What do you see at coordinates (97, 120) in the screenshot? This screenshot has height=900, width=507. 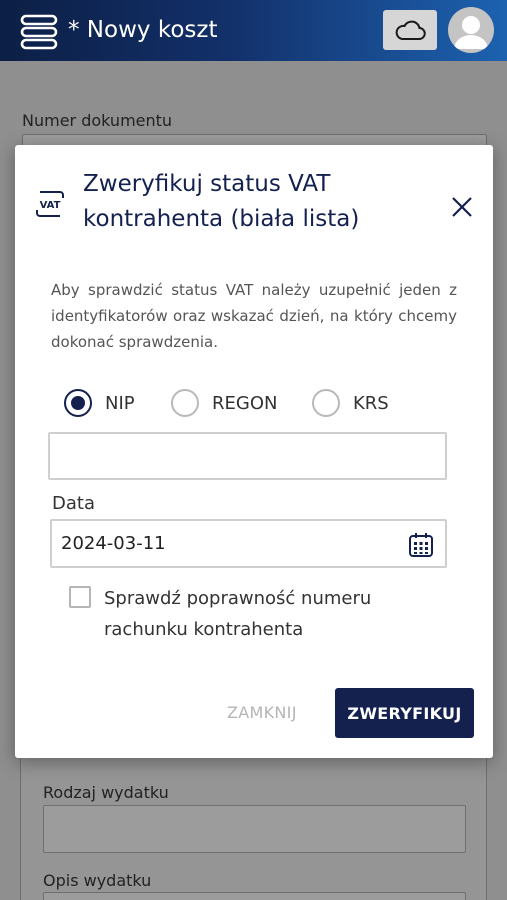 I see `document-number-label: Numer dokumentu` at bounding box center [97, 120].